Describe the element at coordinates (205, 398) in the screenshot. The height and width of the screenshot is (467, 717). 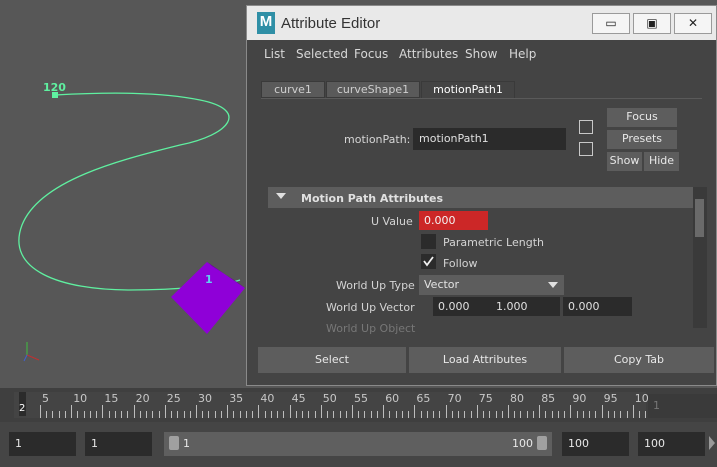
I see `frame-tick-label: 30` at that location.